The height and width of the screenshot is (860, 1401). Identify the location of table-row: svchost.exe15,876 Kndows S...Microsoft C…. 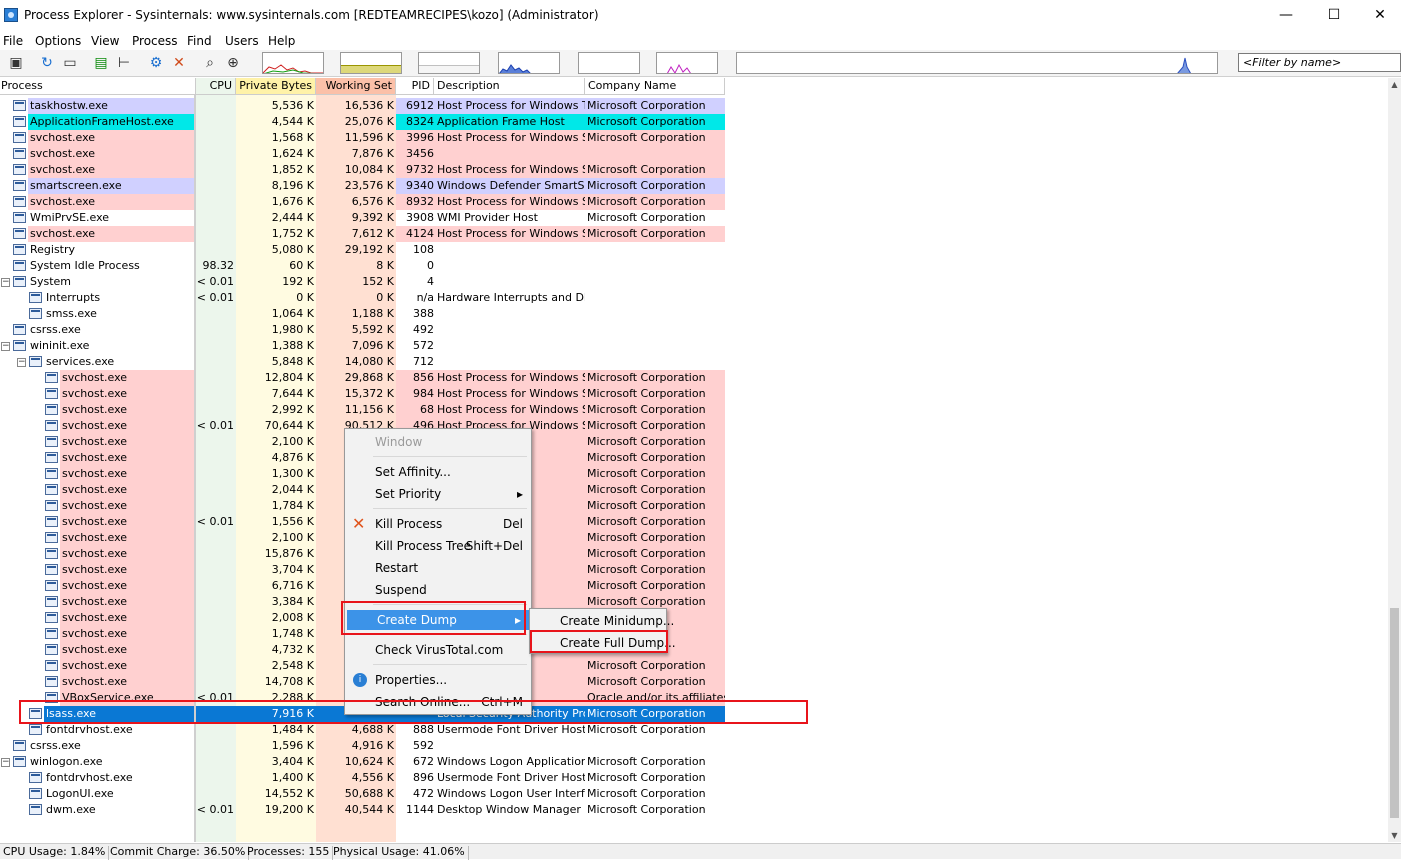
(694, 554).